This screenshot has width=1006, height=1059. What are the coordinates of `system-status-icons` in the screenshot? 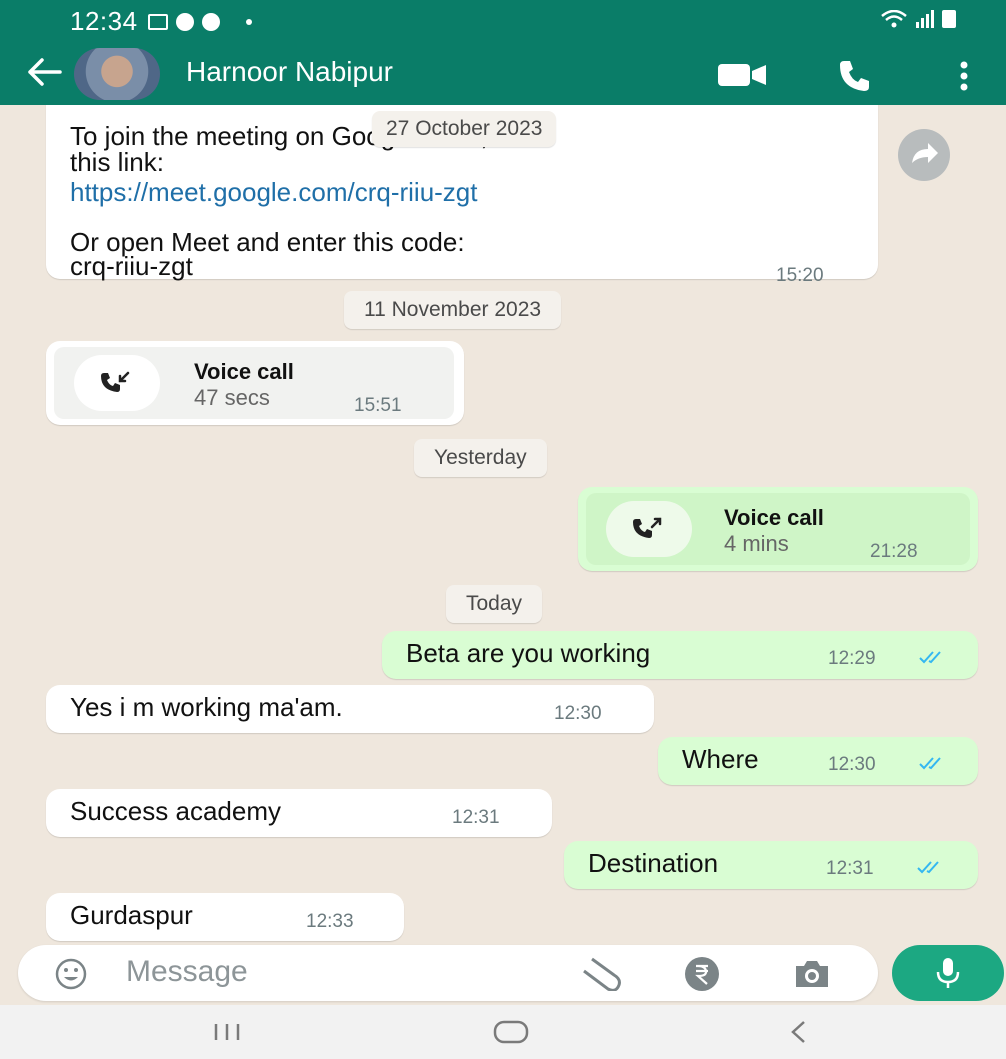 It's located at (918, 19).